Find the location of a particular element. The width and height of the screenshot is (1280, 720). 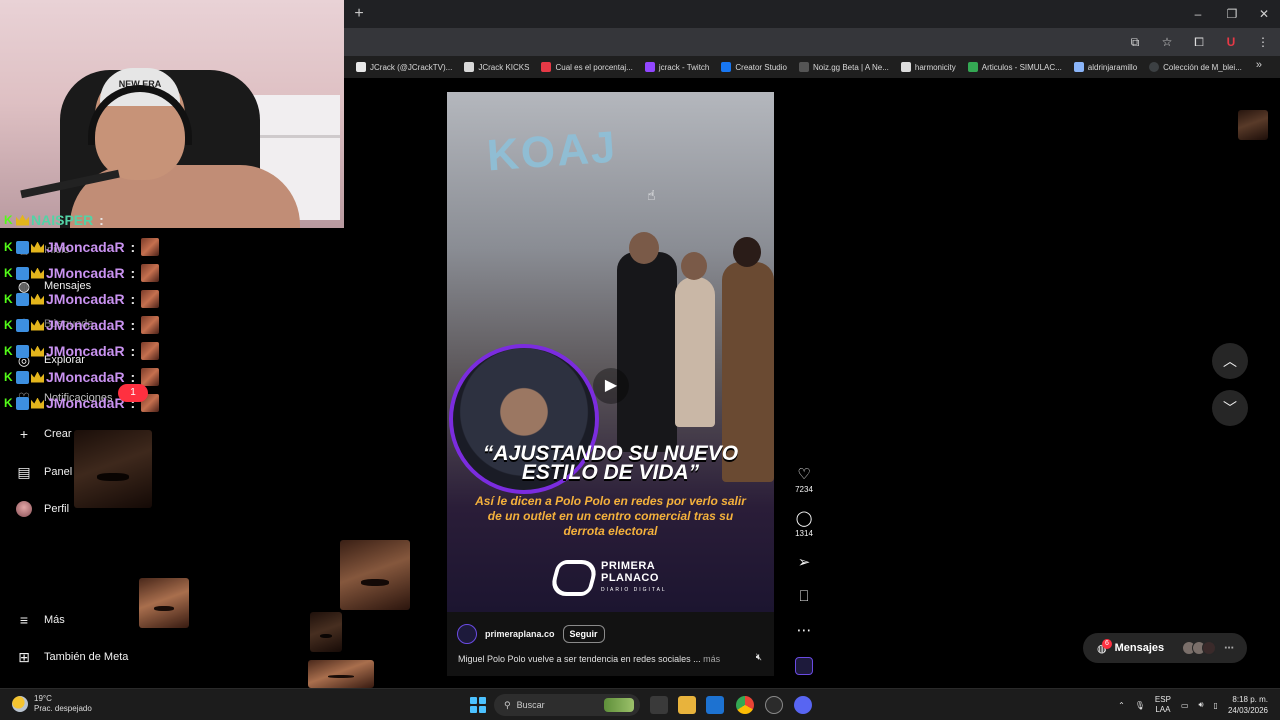

sidebar-item-crear: + Crear is located at coordinates (44, 434).